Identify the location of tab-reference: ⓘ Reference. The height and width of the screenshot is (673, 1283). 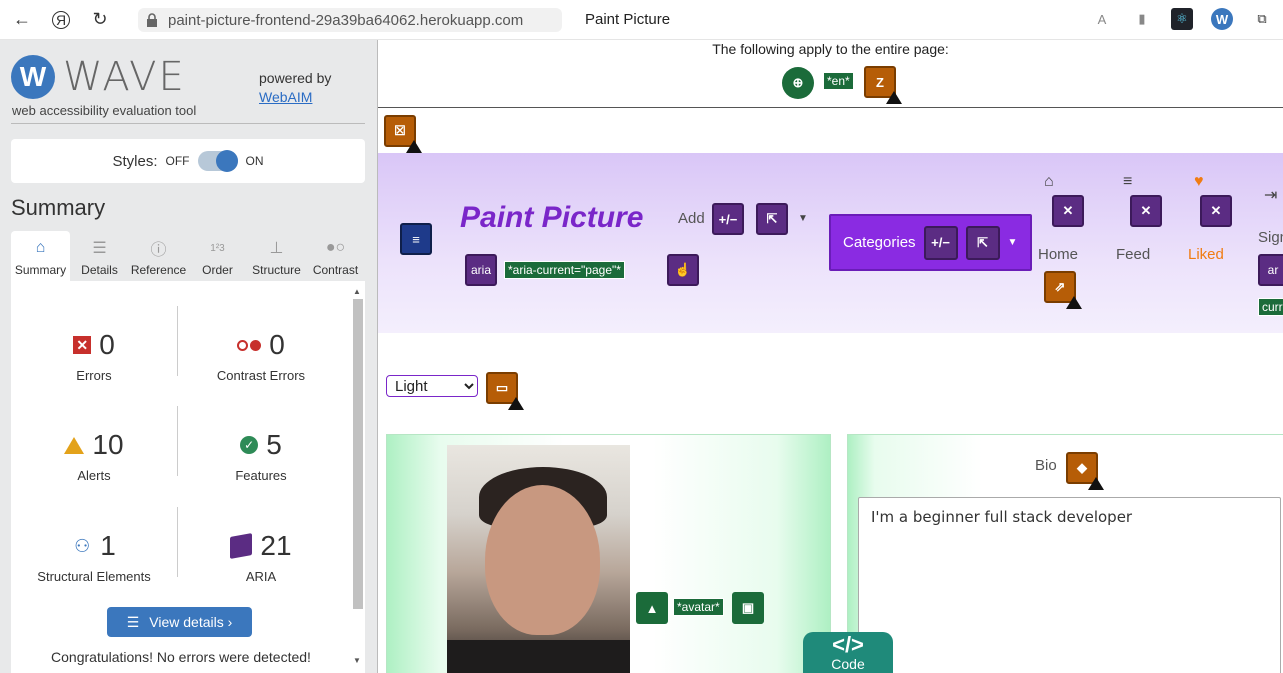
(158, 256).